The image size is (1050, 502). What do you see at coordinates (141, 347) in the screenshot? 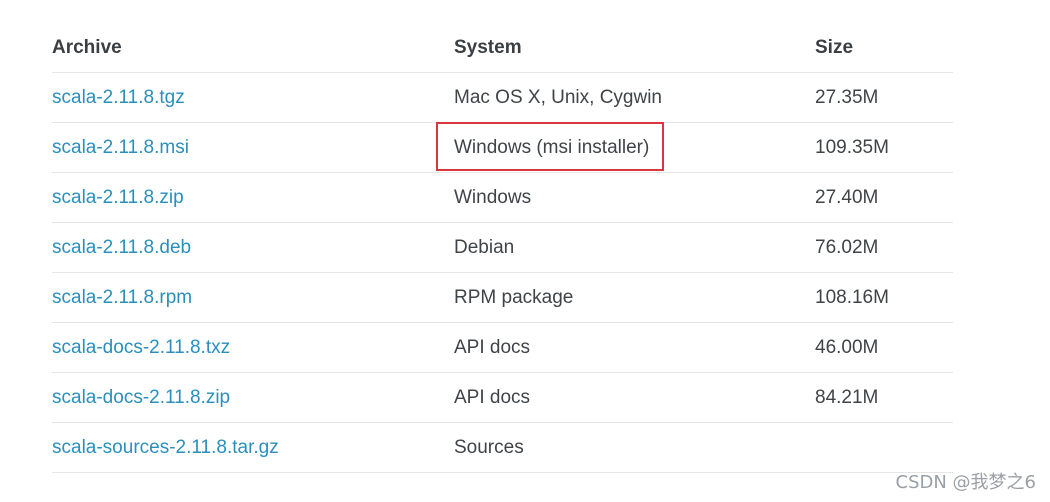
I see `archive-download-link: scala-docs-2.11.8.txz` at bounding box center [141, 347].